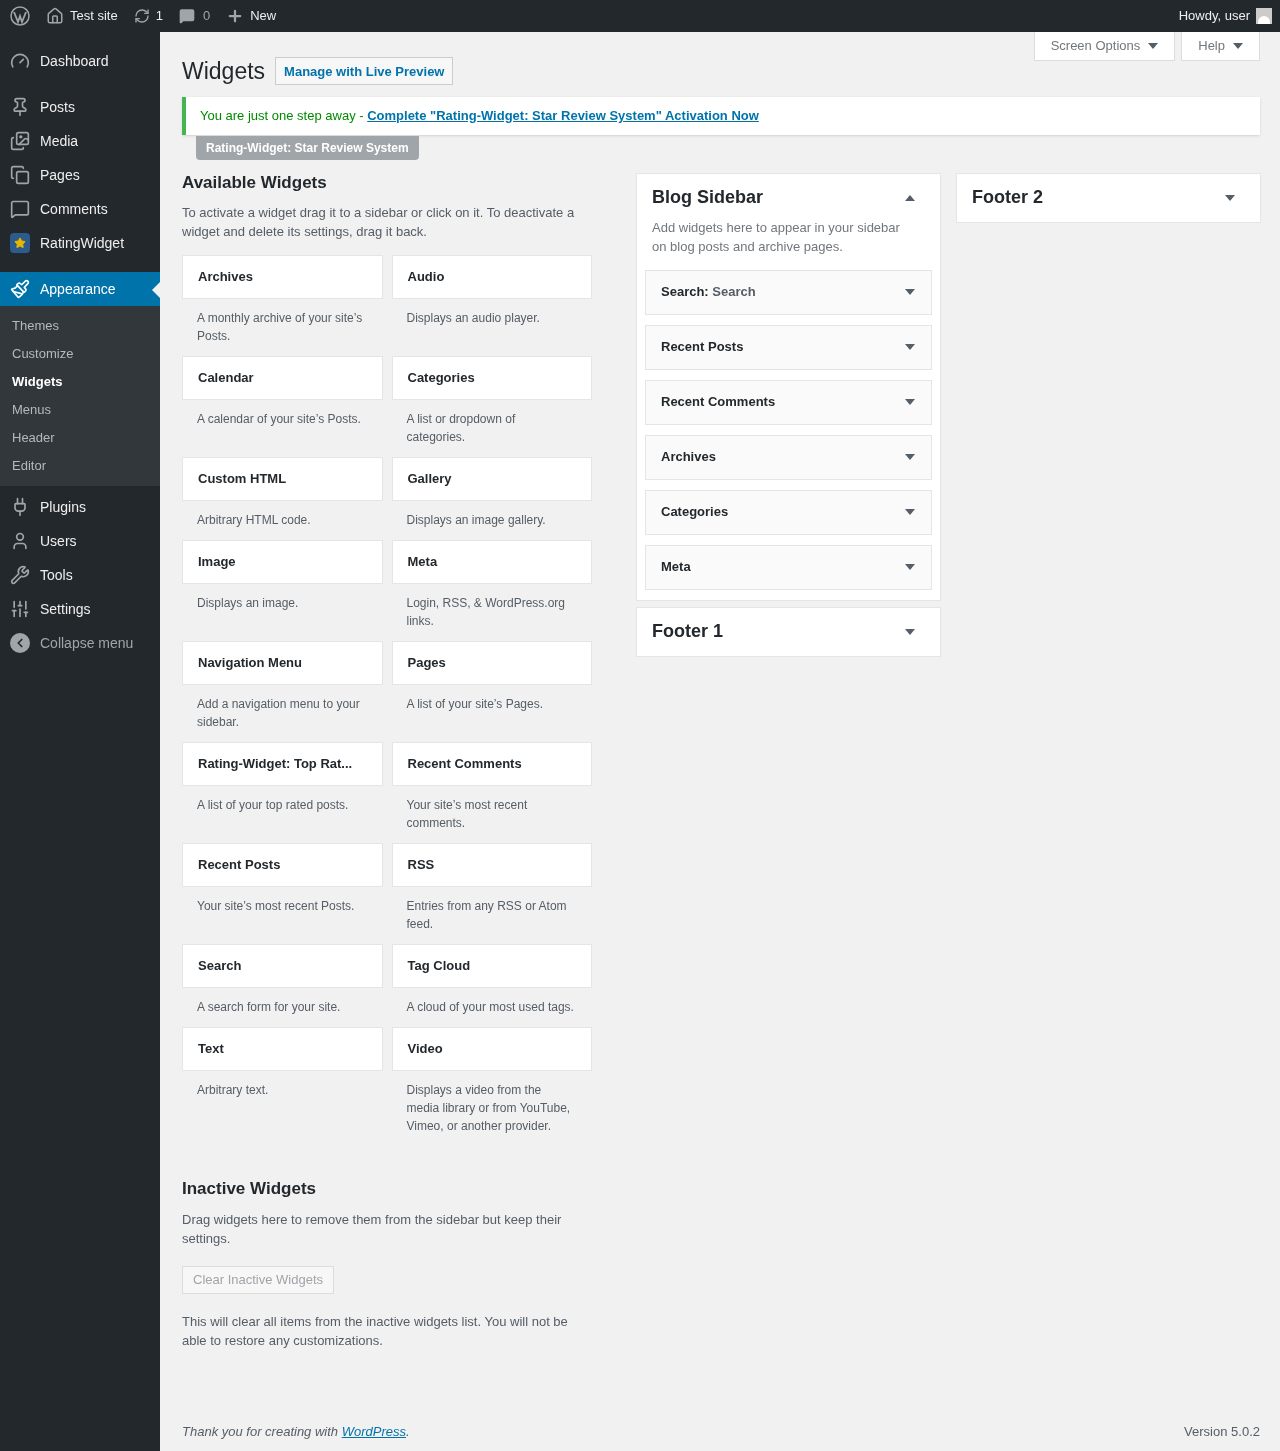 The height and width of the screenshot is (1451, 1280). I want to click on sidebar-widget: Categories, so click(788, 512).